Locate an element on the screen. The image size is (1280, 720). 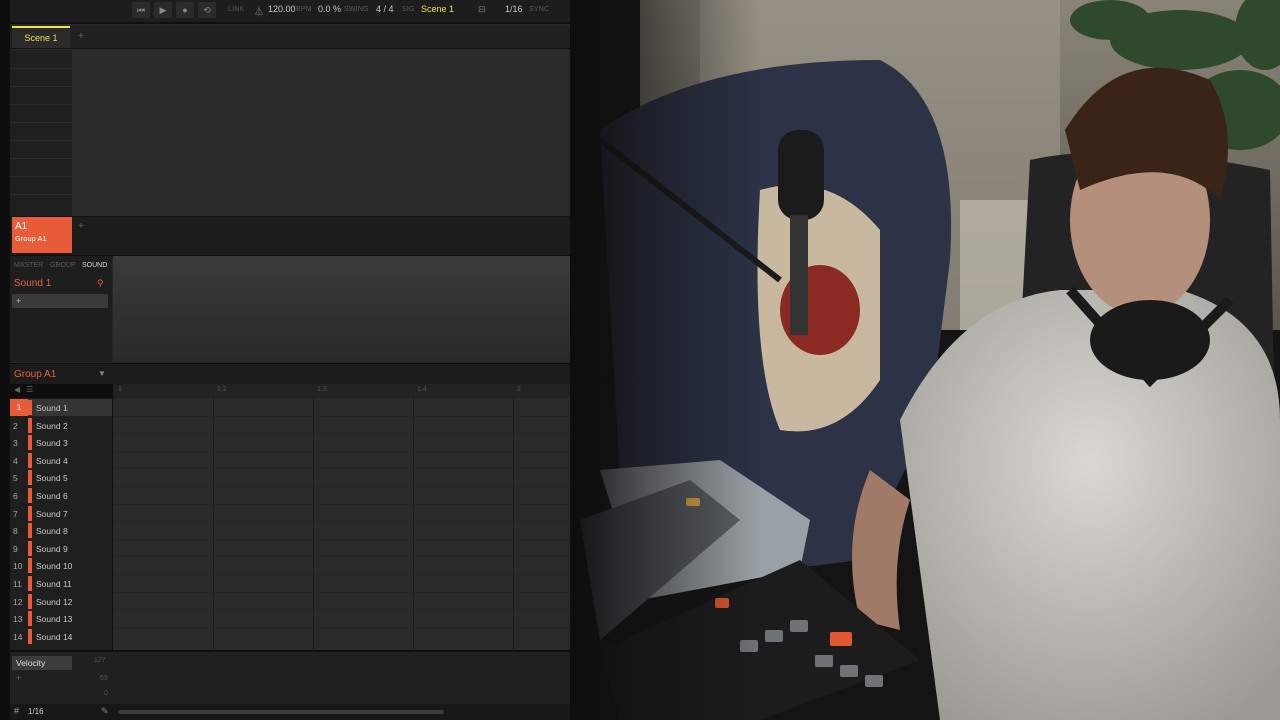
sound-row: 11 Sound 11 is located at coordinates (61, 583).